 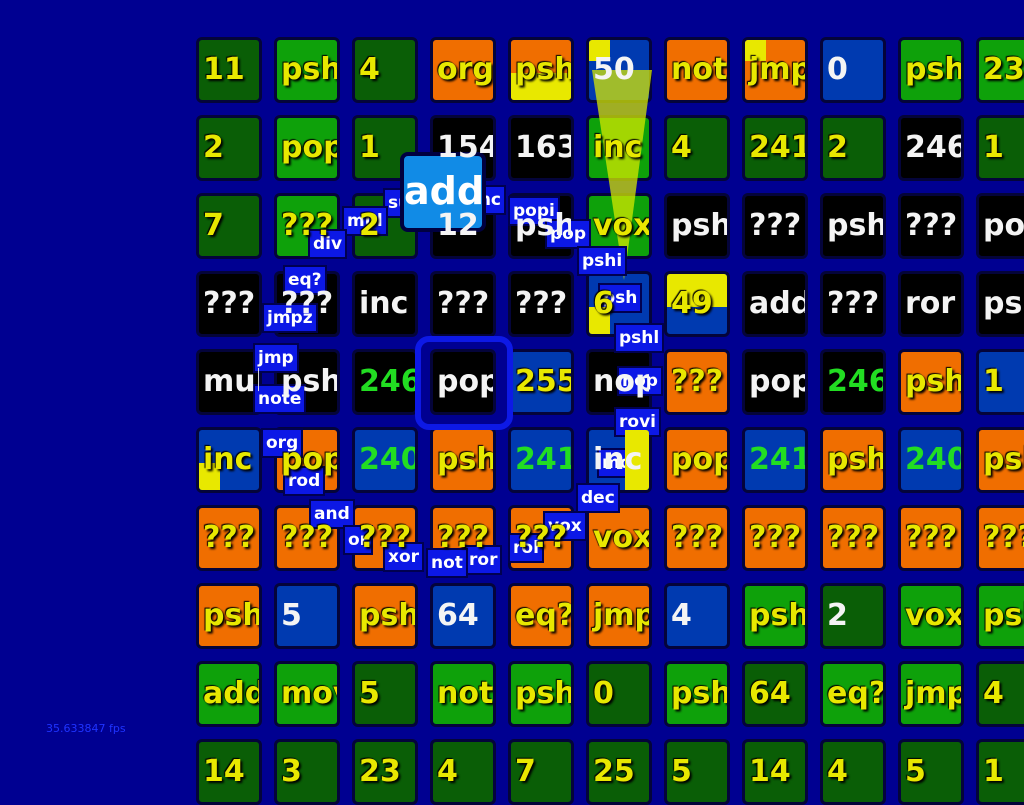 What do you see at coordinates (697, 304) in the screenshot?
I see `grid-cell: 49` at bounding box center [697, 304].